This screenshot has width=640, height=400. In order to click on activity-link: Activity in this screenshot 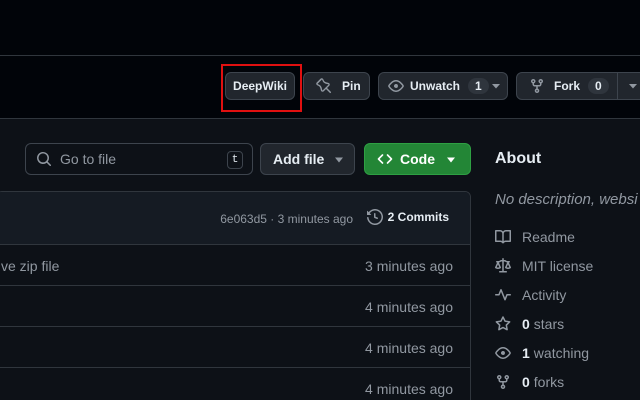, I will do `click(530, 295)`.